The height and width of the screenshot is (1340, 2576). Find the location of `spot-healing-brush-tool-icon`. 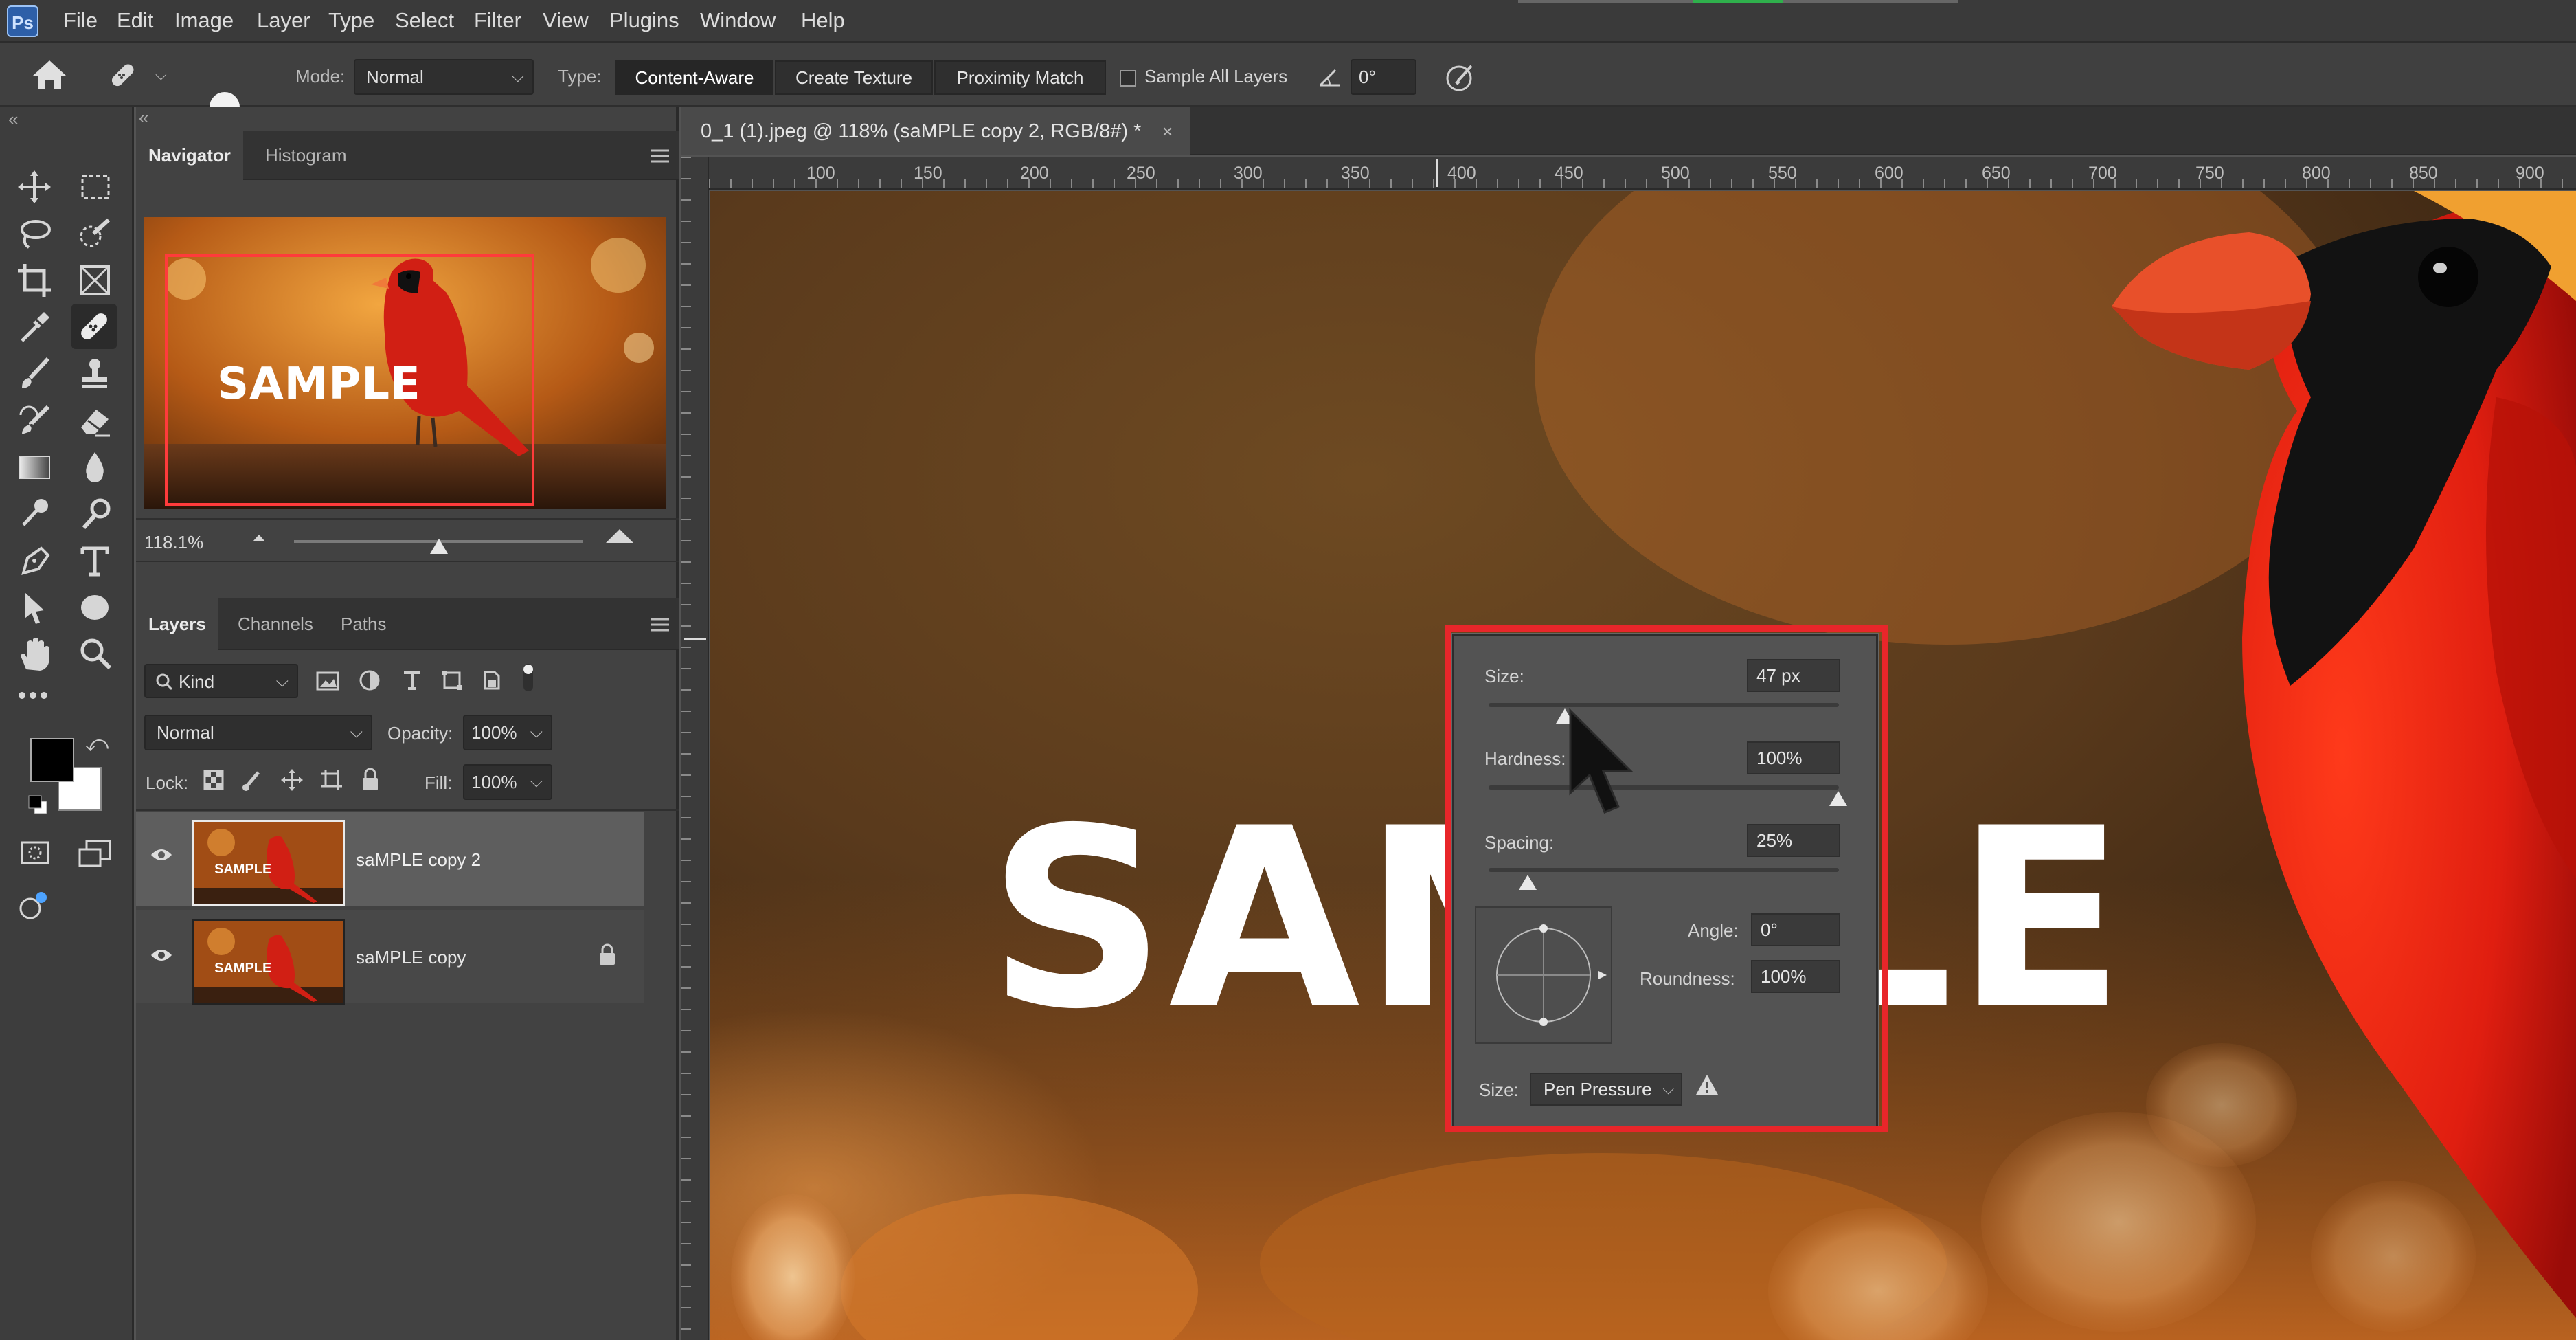

spot-healing-brush-tool-icon is located at coordinates (94, 326).